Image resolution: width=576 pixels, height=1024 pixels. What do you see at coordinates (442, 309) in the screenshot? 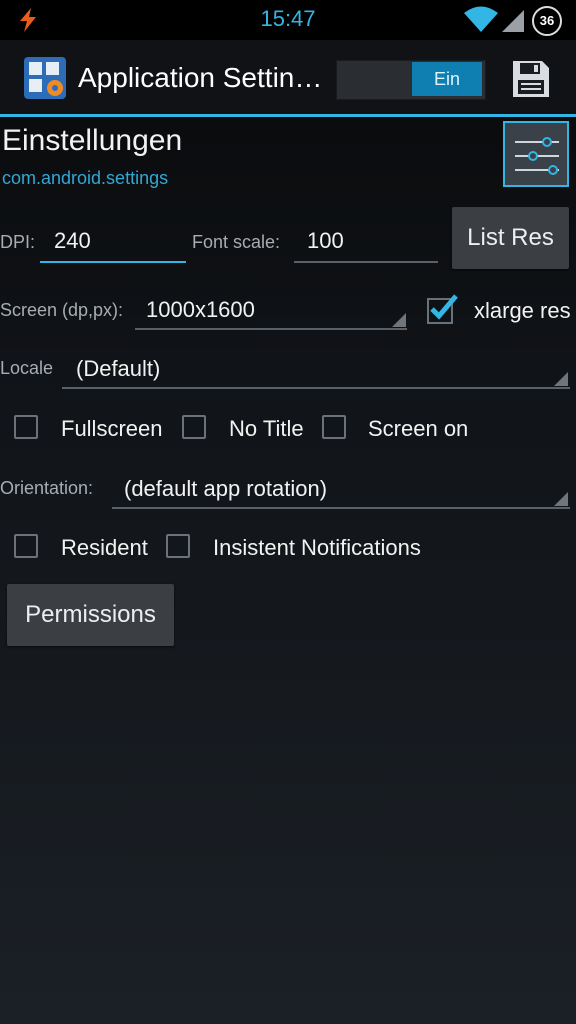
I see `check-icon` at bounding box center [442, 309].